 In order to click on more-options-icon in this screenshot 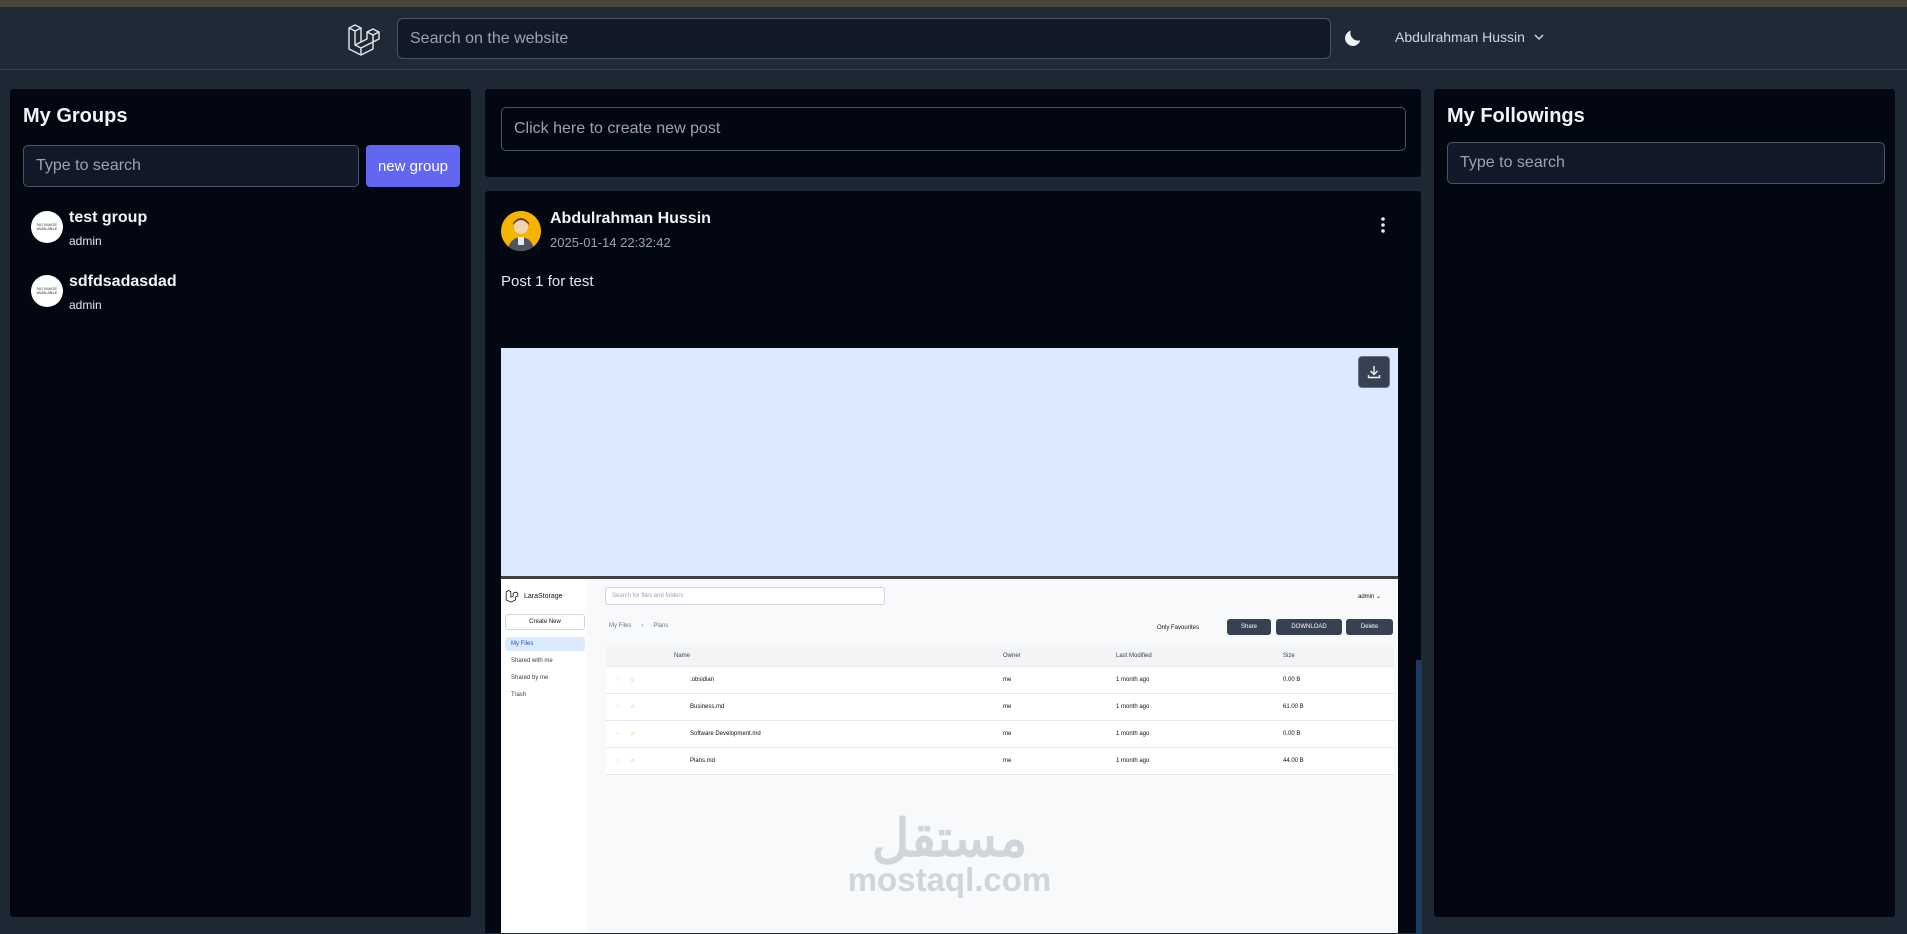, I will do `click(1383, 225)`.